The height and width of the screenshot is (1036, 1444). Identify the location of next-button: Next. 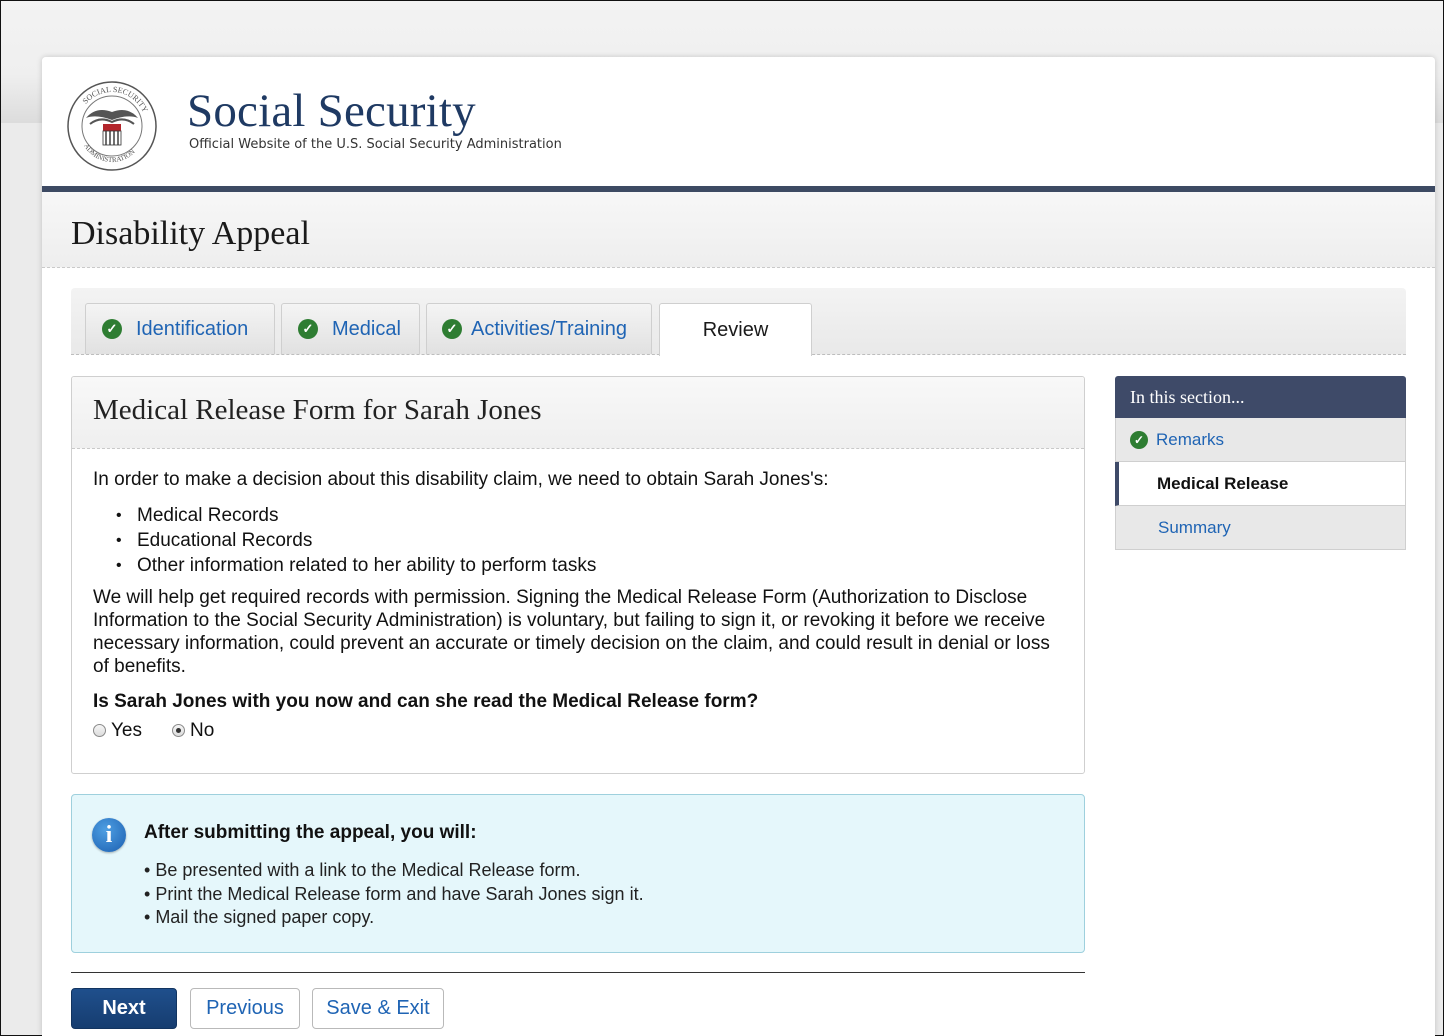
(124, 1008).